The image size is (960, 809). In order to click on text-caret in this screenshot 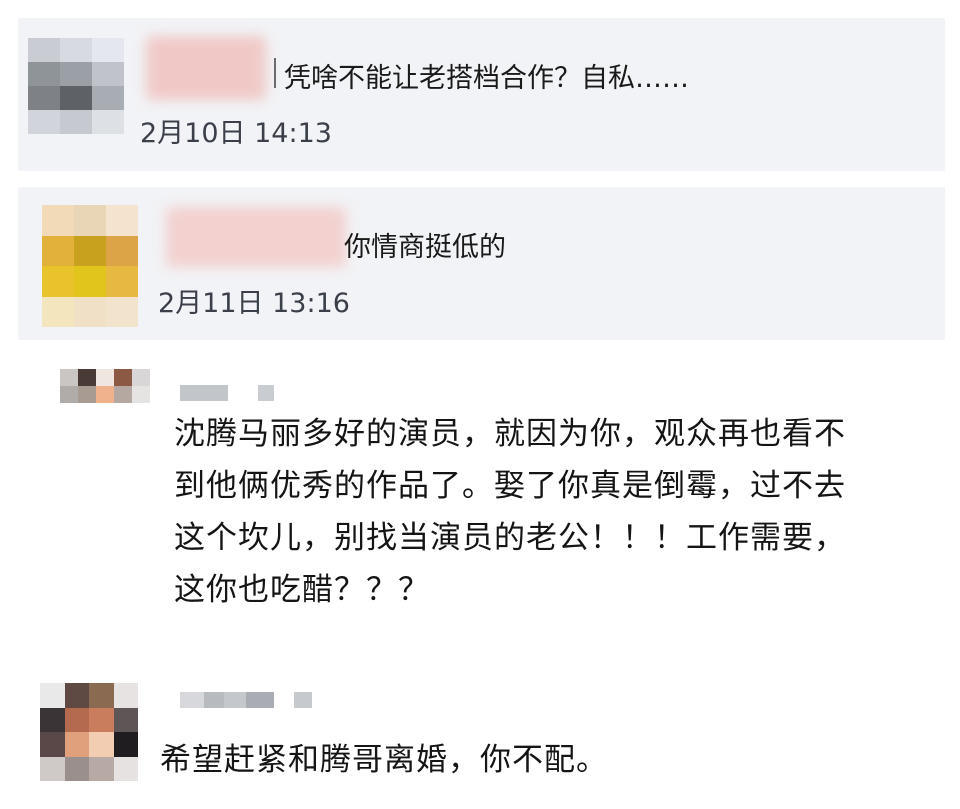, I will do `click(275, 73)`.